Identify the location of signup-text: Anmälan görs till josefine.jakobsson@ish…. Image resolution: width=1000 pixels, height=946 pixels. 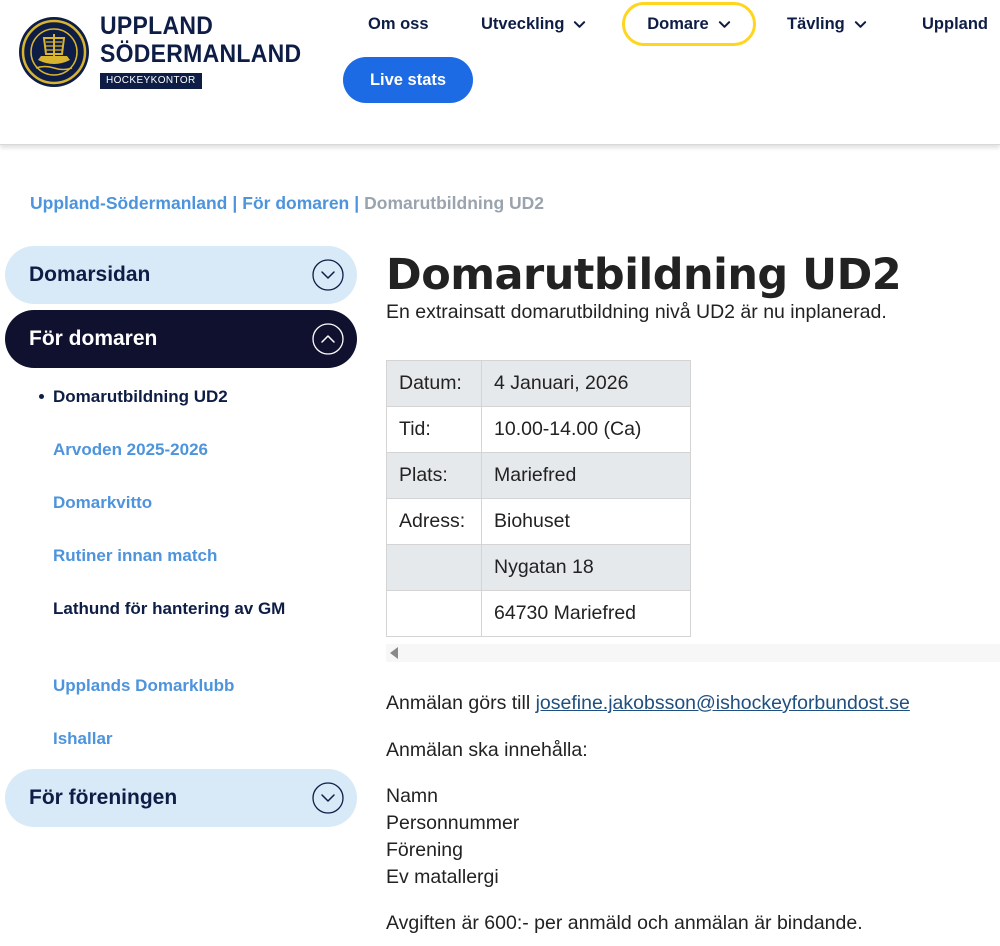
(648, 703).